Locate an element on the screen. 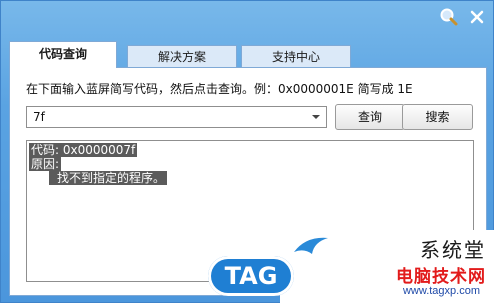 Image resolution: width=494 pixels, height=303 pixels. watermark-site-name: 系统堂 is located at coordinates (453, 251).